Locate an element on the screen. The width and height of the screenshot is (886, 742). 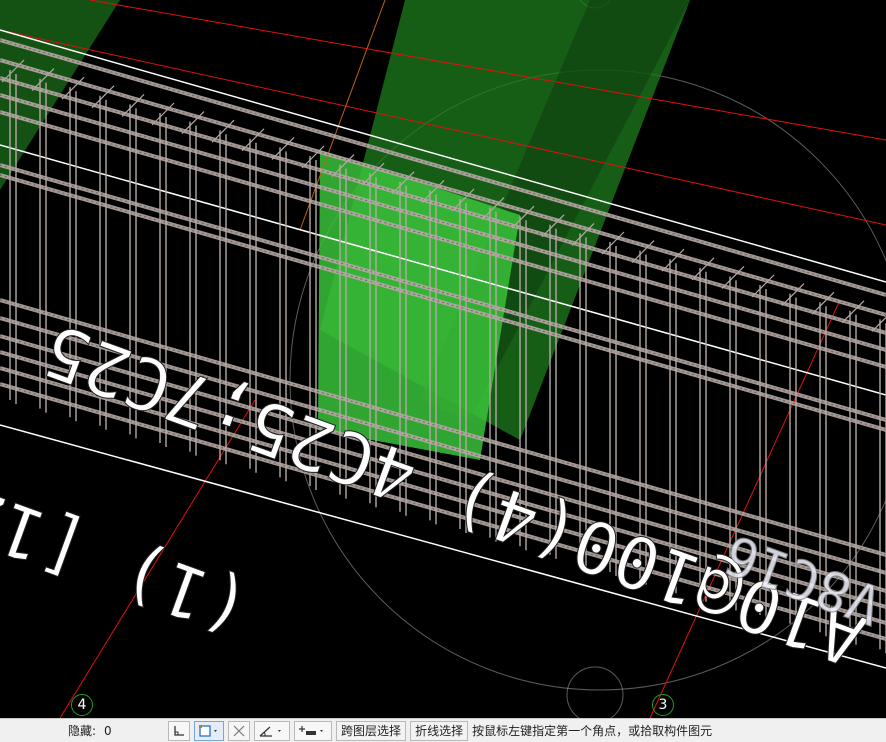
cross-select-button is located at coordinates (239, 730).